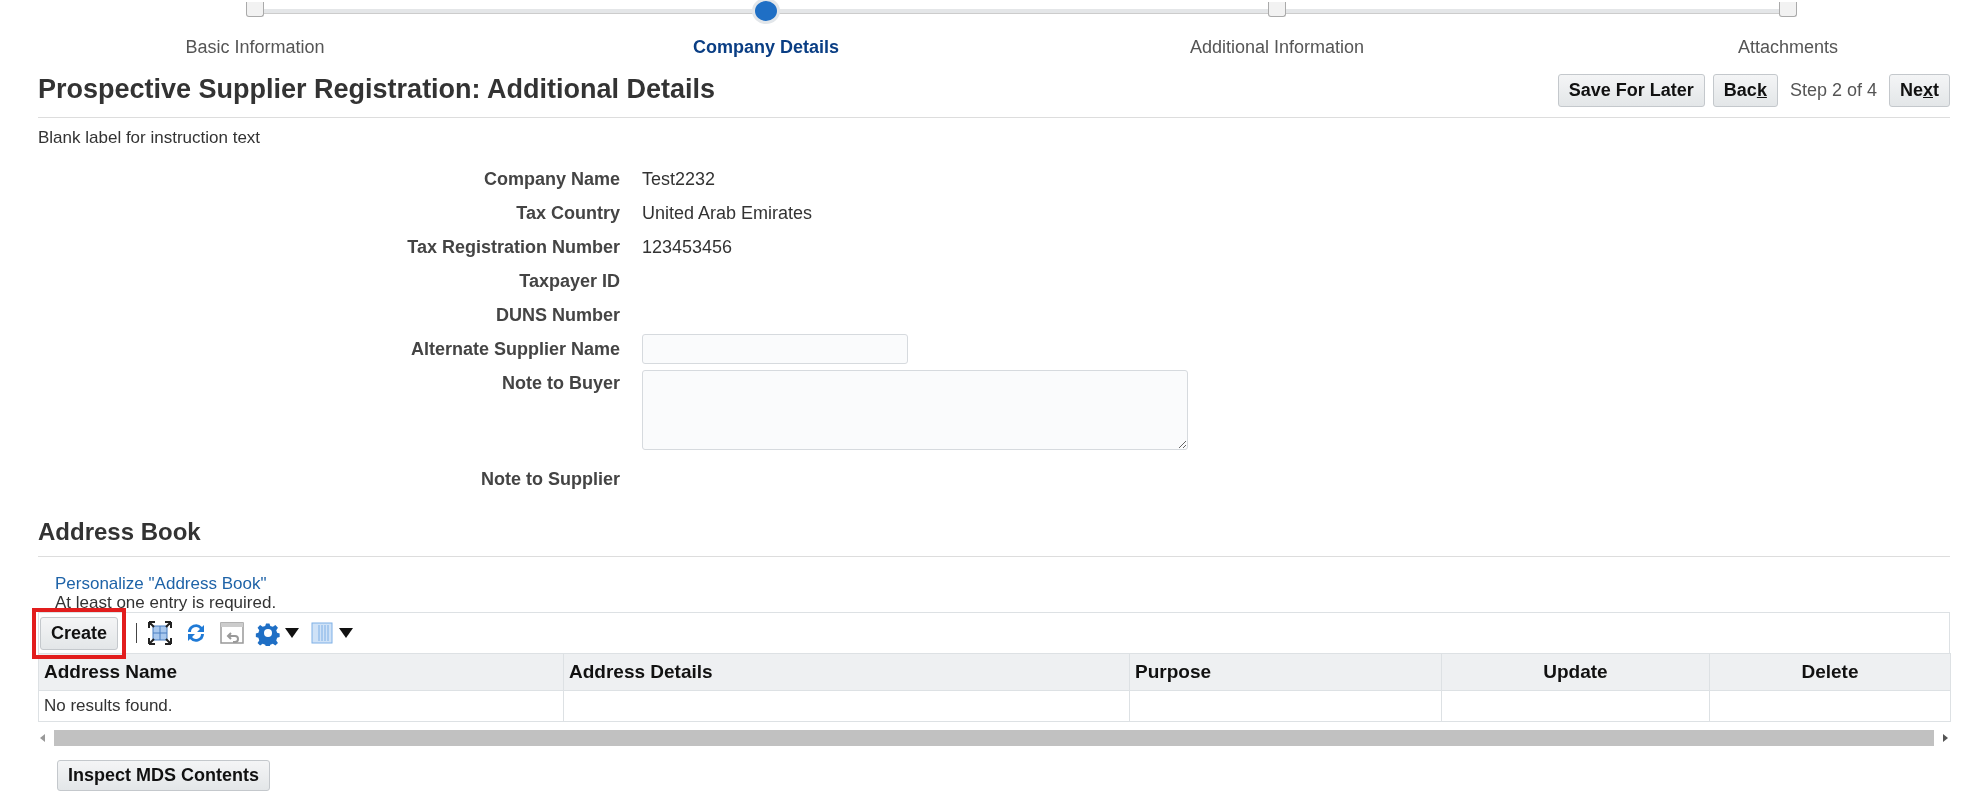  Describe the element at coordinates (1575, 672) in the screenshot. I see `column-header: Update` at that location.